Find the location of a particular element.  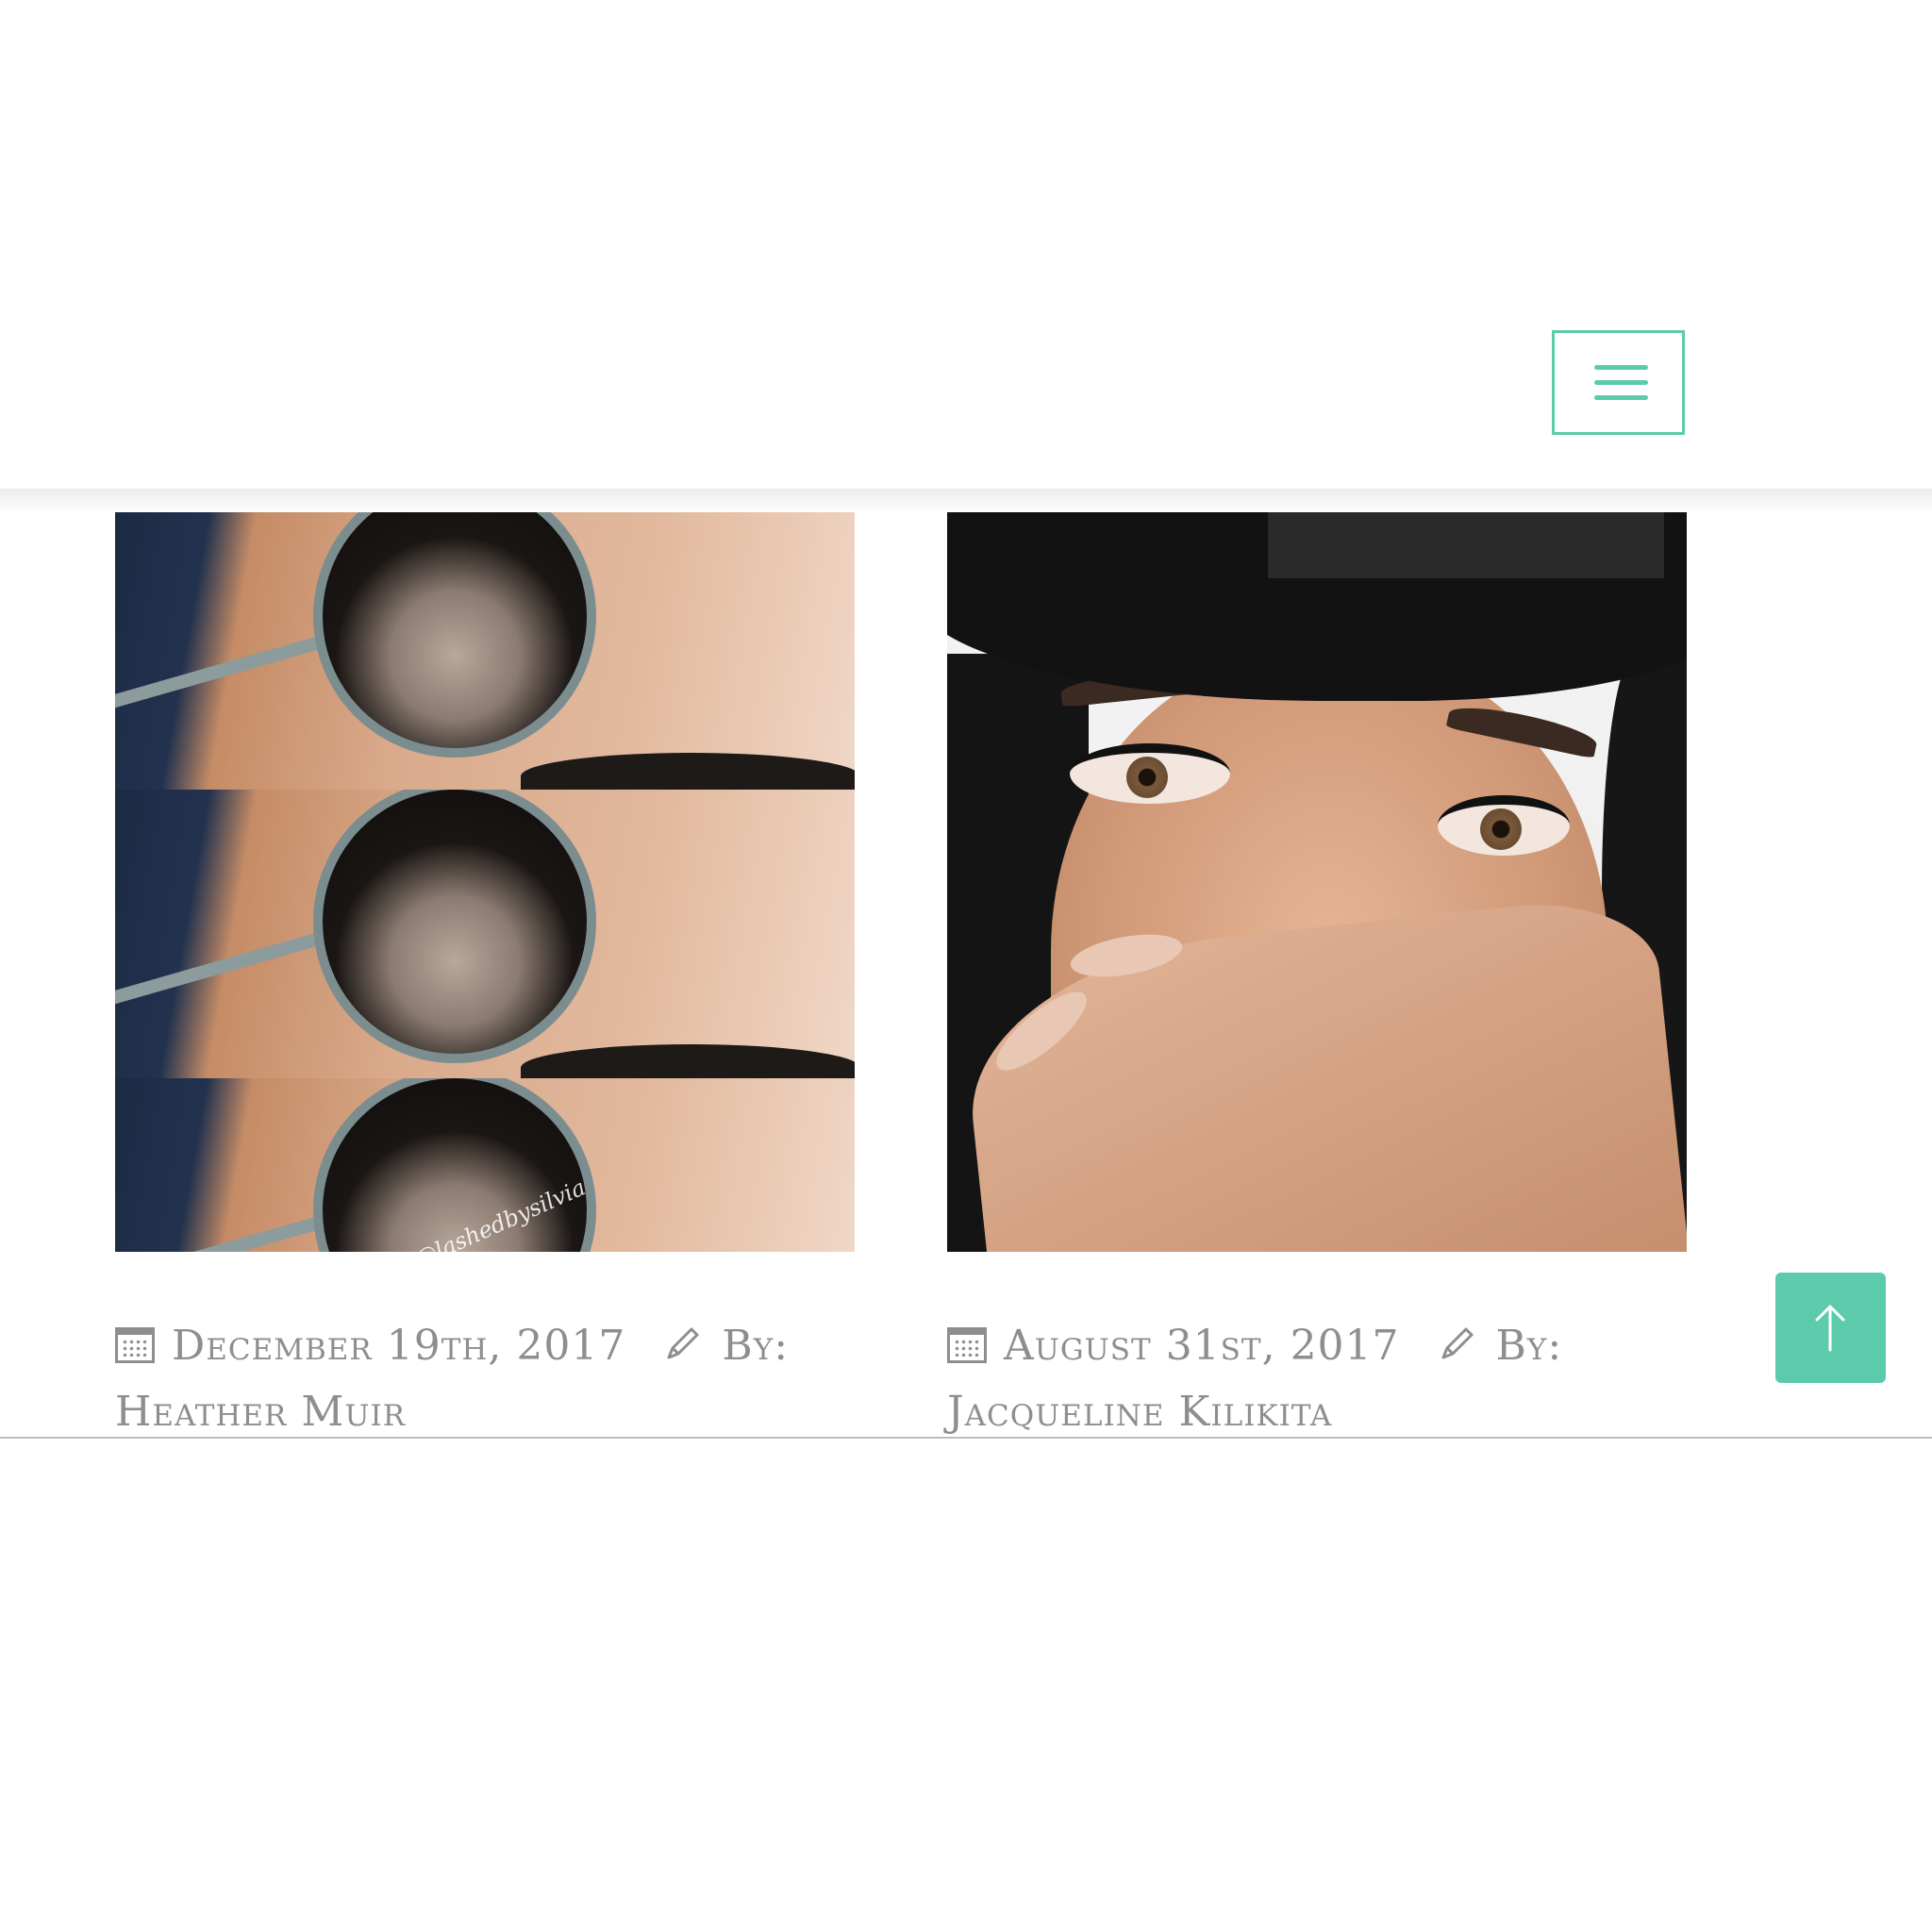

post-meta: August 31st, 2017 By: Jacqueline Kilikita is located at coordinates (1305, 1379).